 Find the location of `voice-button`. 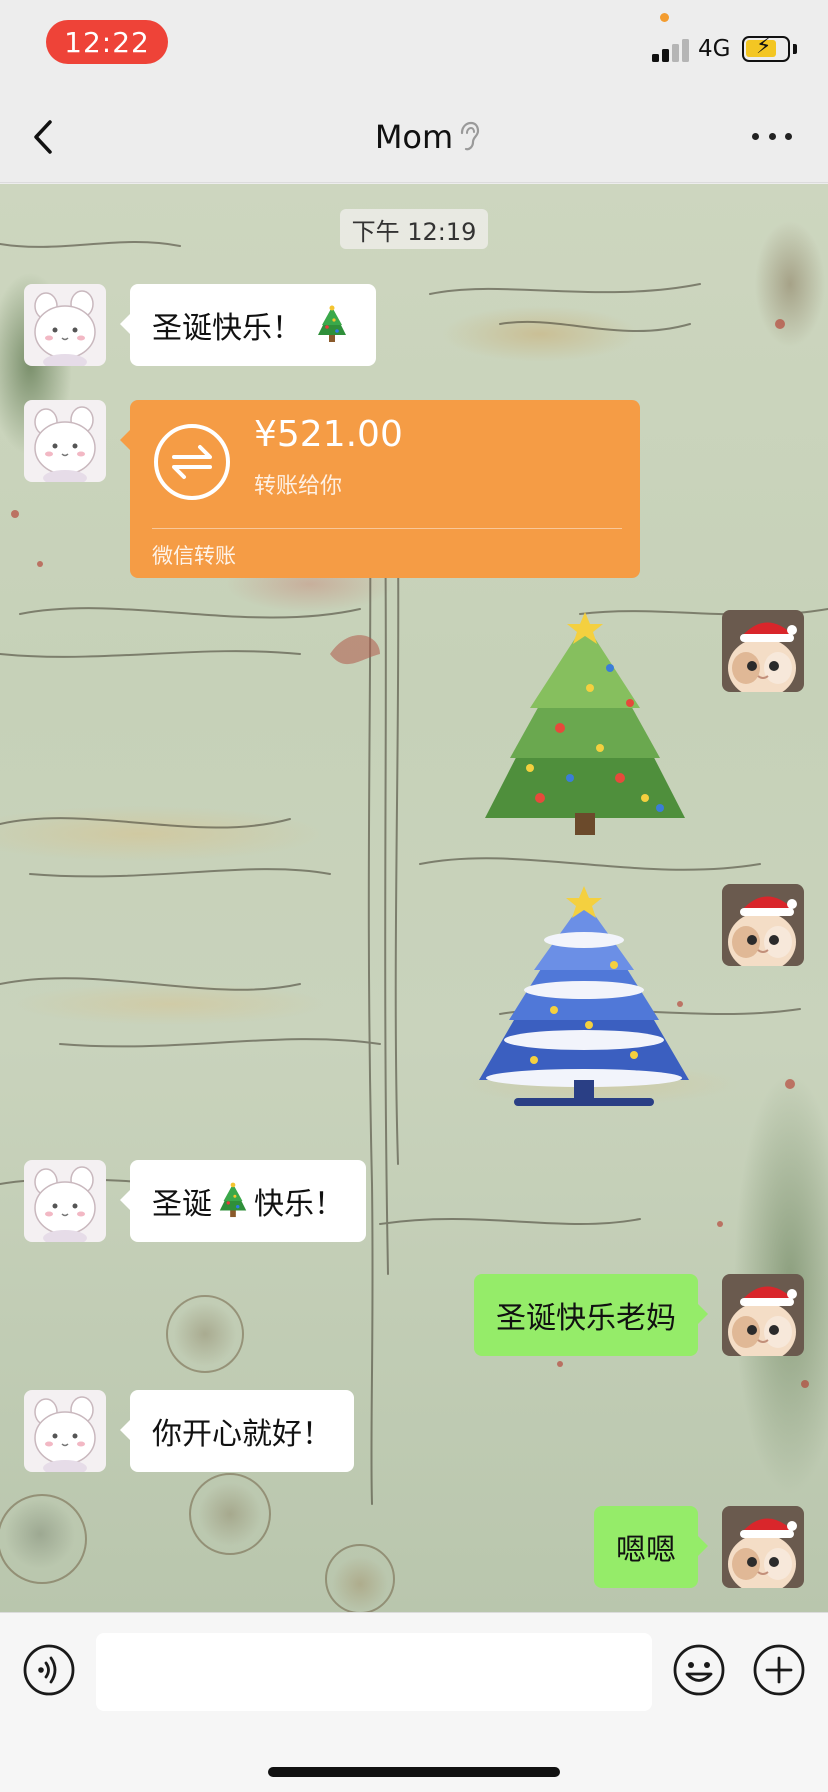

voice-button is located at coordinates (49, 1670).